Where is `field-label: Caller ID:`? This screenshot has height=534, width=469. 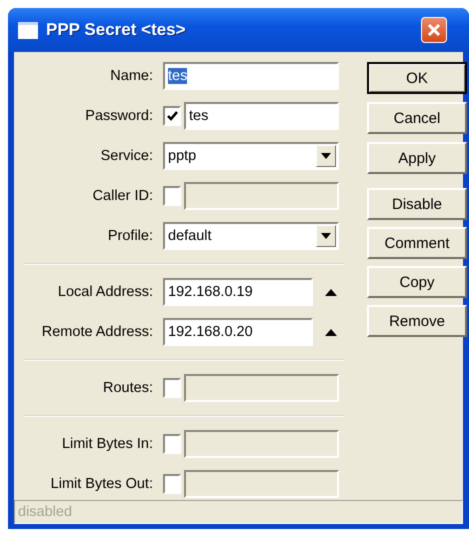
field-label: Caller ID: is located at coordinates (122, 196).